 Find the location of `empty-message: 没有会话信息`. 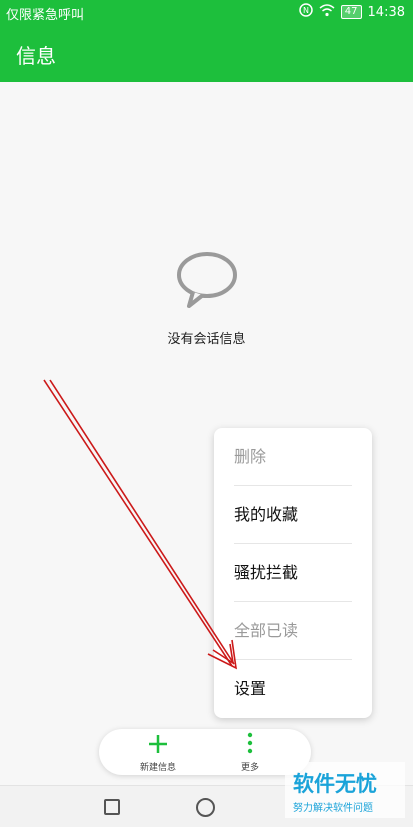

empty-message: 没有会话信息 is located at coordinates (206, 339).